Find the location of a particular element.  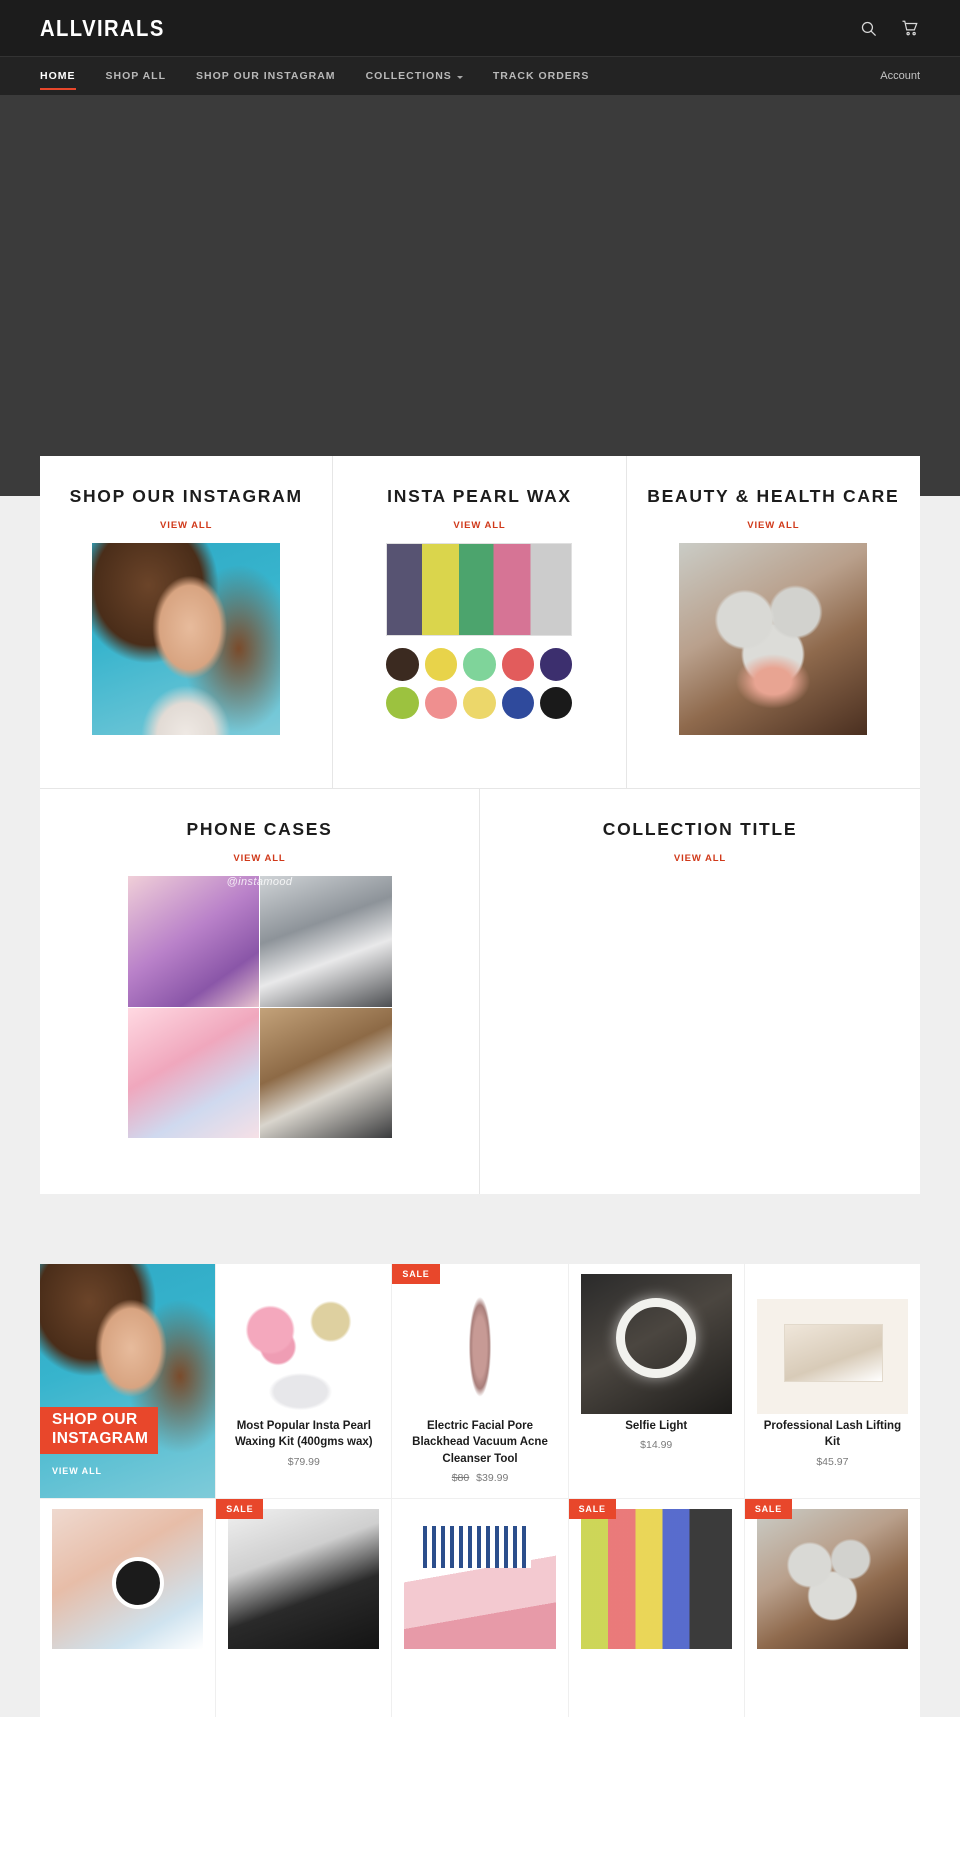

product-info: Selfie Light $14.99 is located at coordinates (656, 1439).